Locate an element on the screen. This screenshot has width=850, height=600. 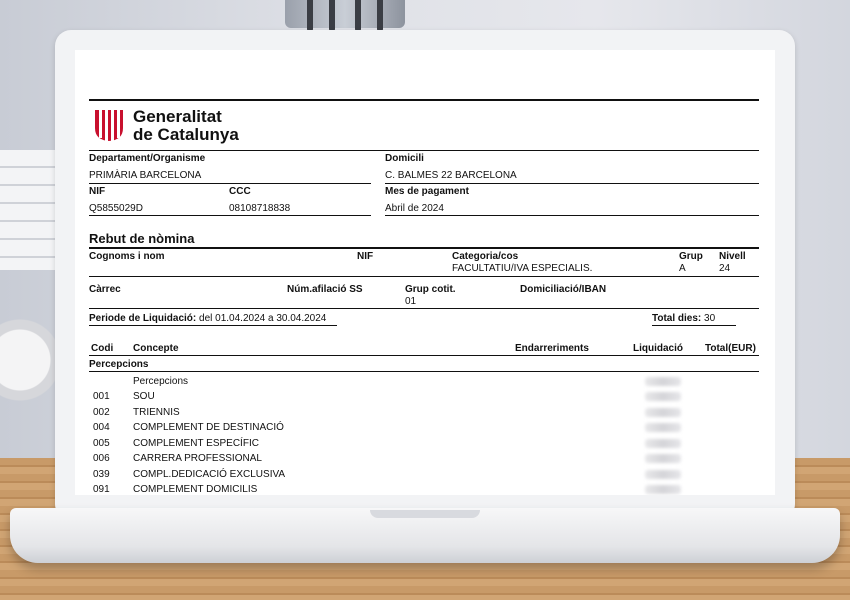
row-concept: COMPLEMENT ESPECÍFIC is located at coordinates (196, 443).